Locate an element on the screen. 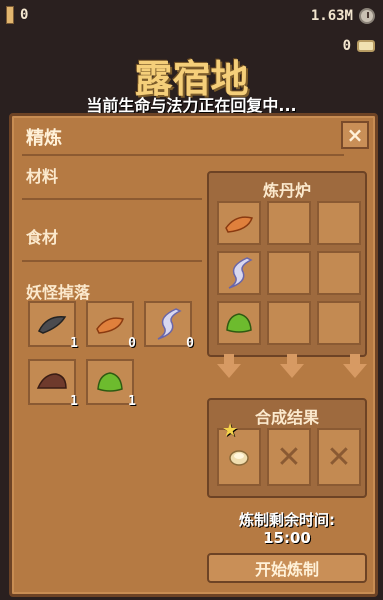  timer-value: 15:00 is located at coordinates (287, 538).